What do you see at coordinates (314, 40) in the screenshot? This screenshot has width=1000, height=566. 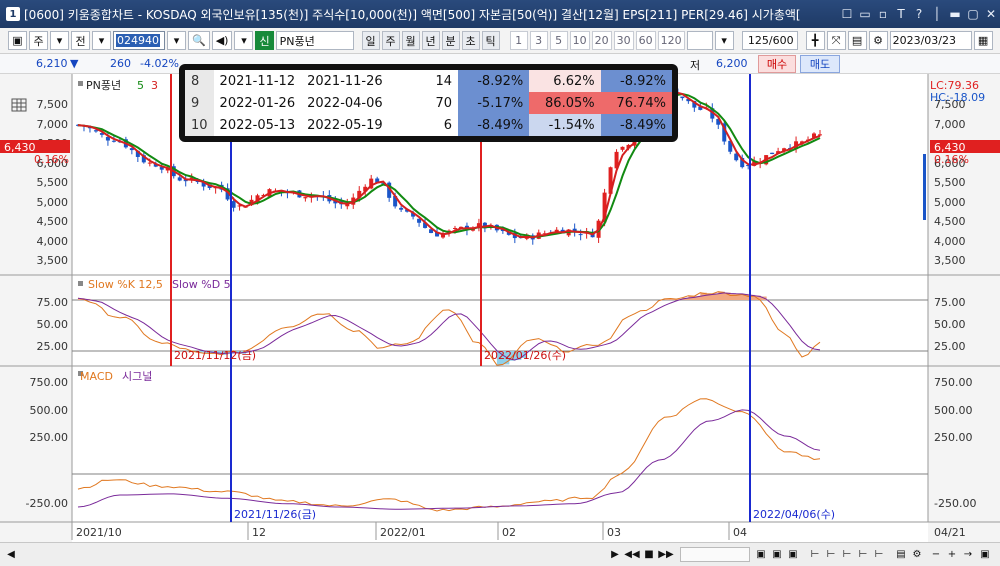 I see `stock-name-field: PN풍년` at bounding box center [314, 40].